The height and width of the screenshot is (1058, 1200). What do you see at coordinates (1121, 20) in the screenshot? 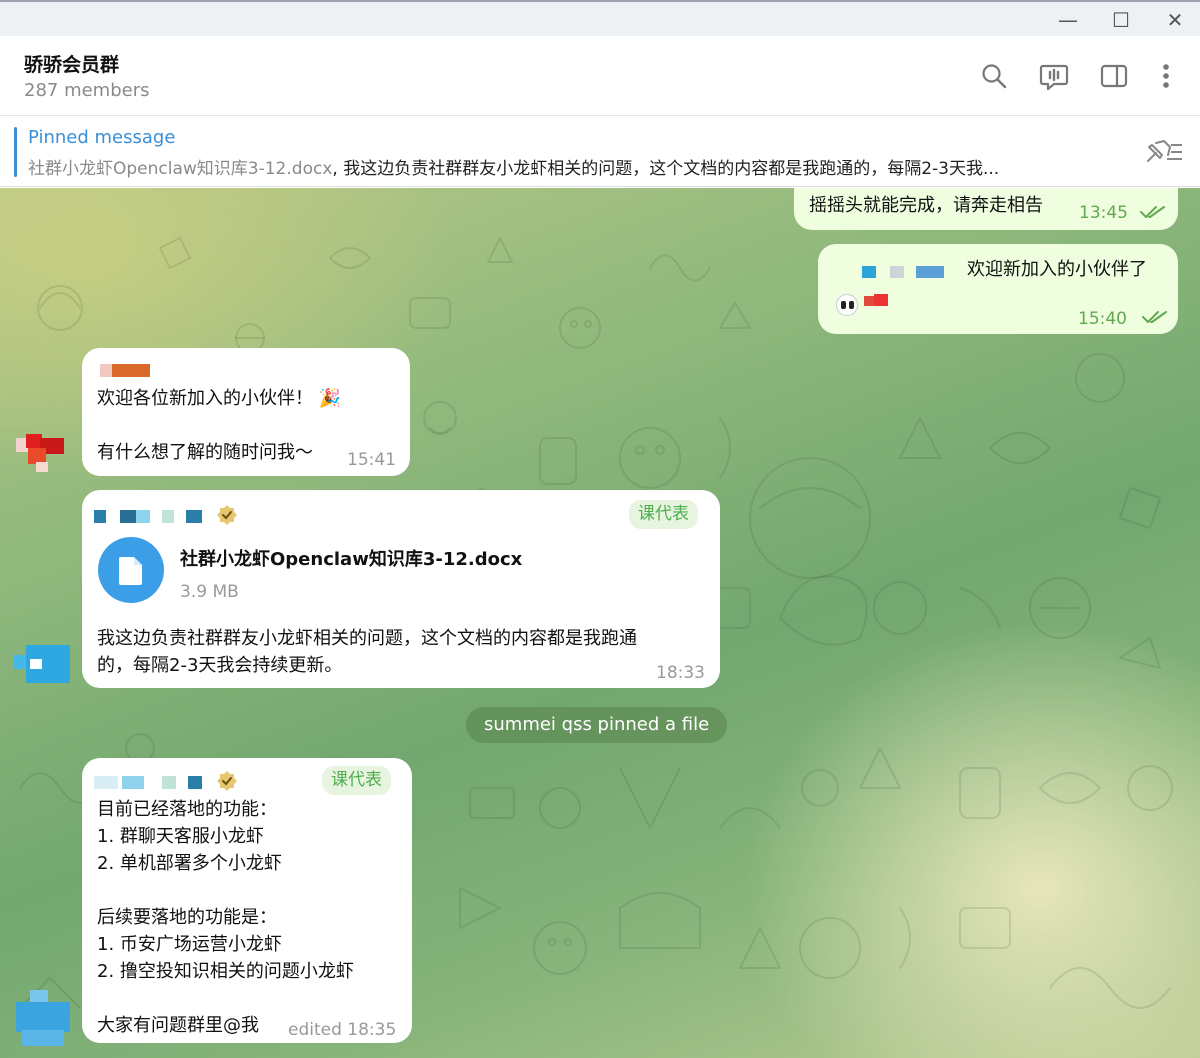
I see `maximize-button: ☐` at bounding box center [1121, 20].